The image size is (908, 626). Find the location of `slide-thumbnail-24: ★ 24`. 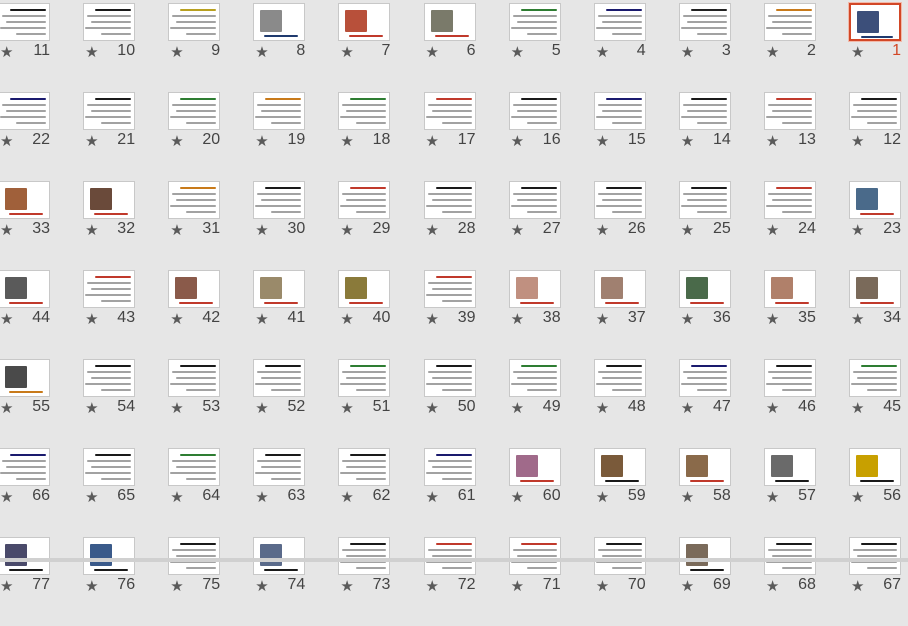

slide-thumbnail-24: ★ 24 is located at coordinates (806, 225).